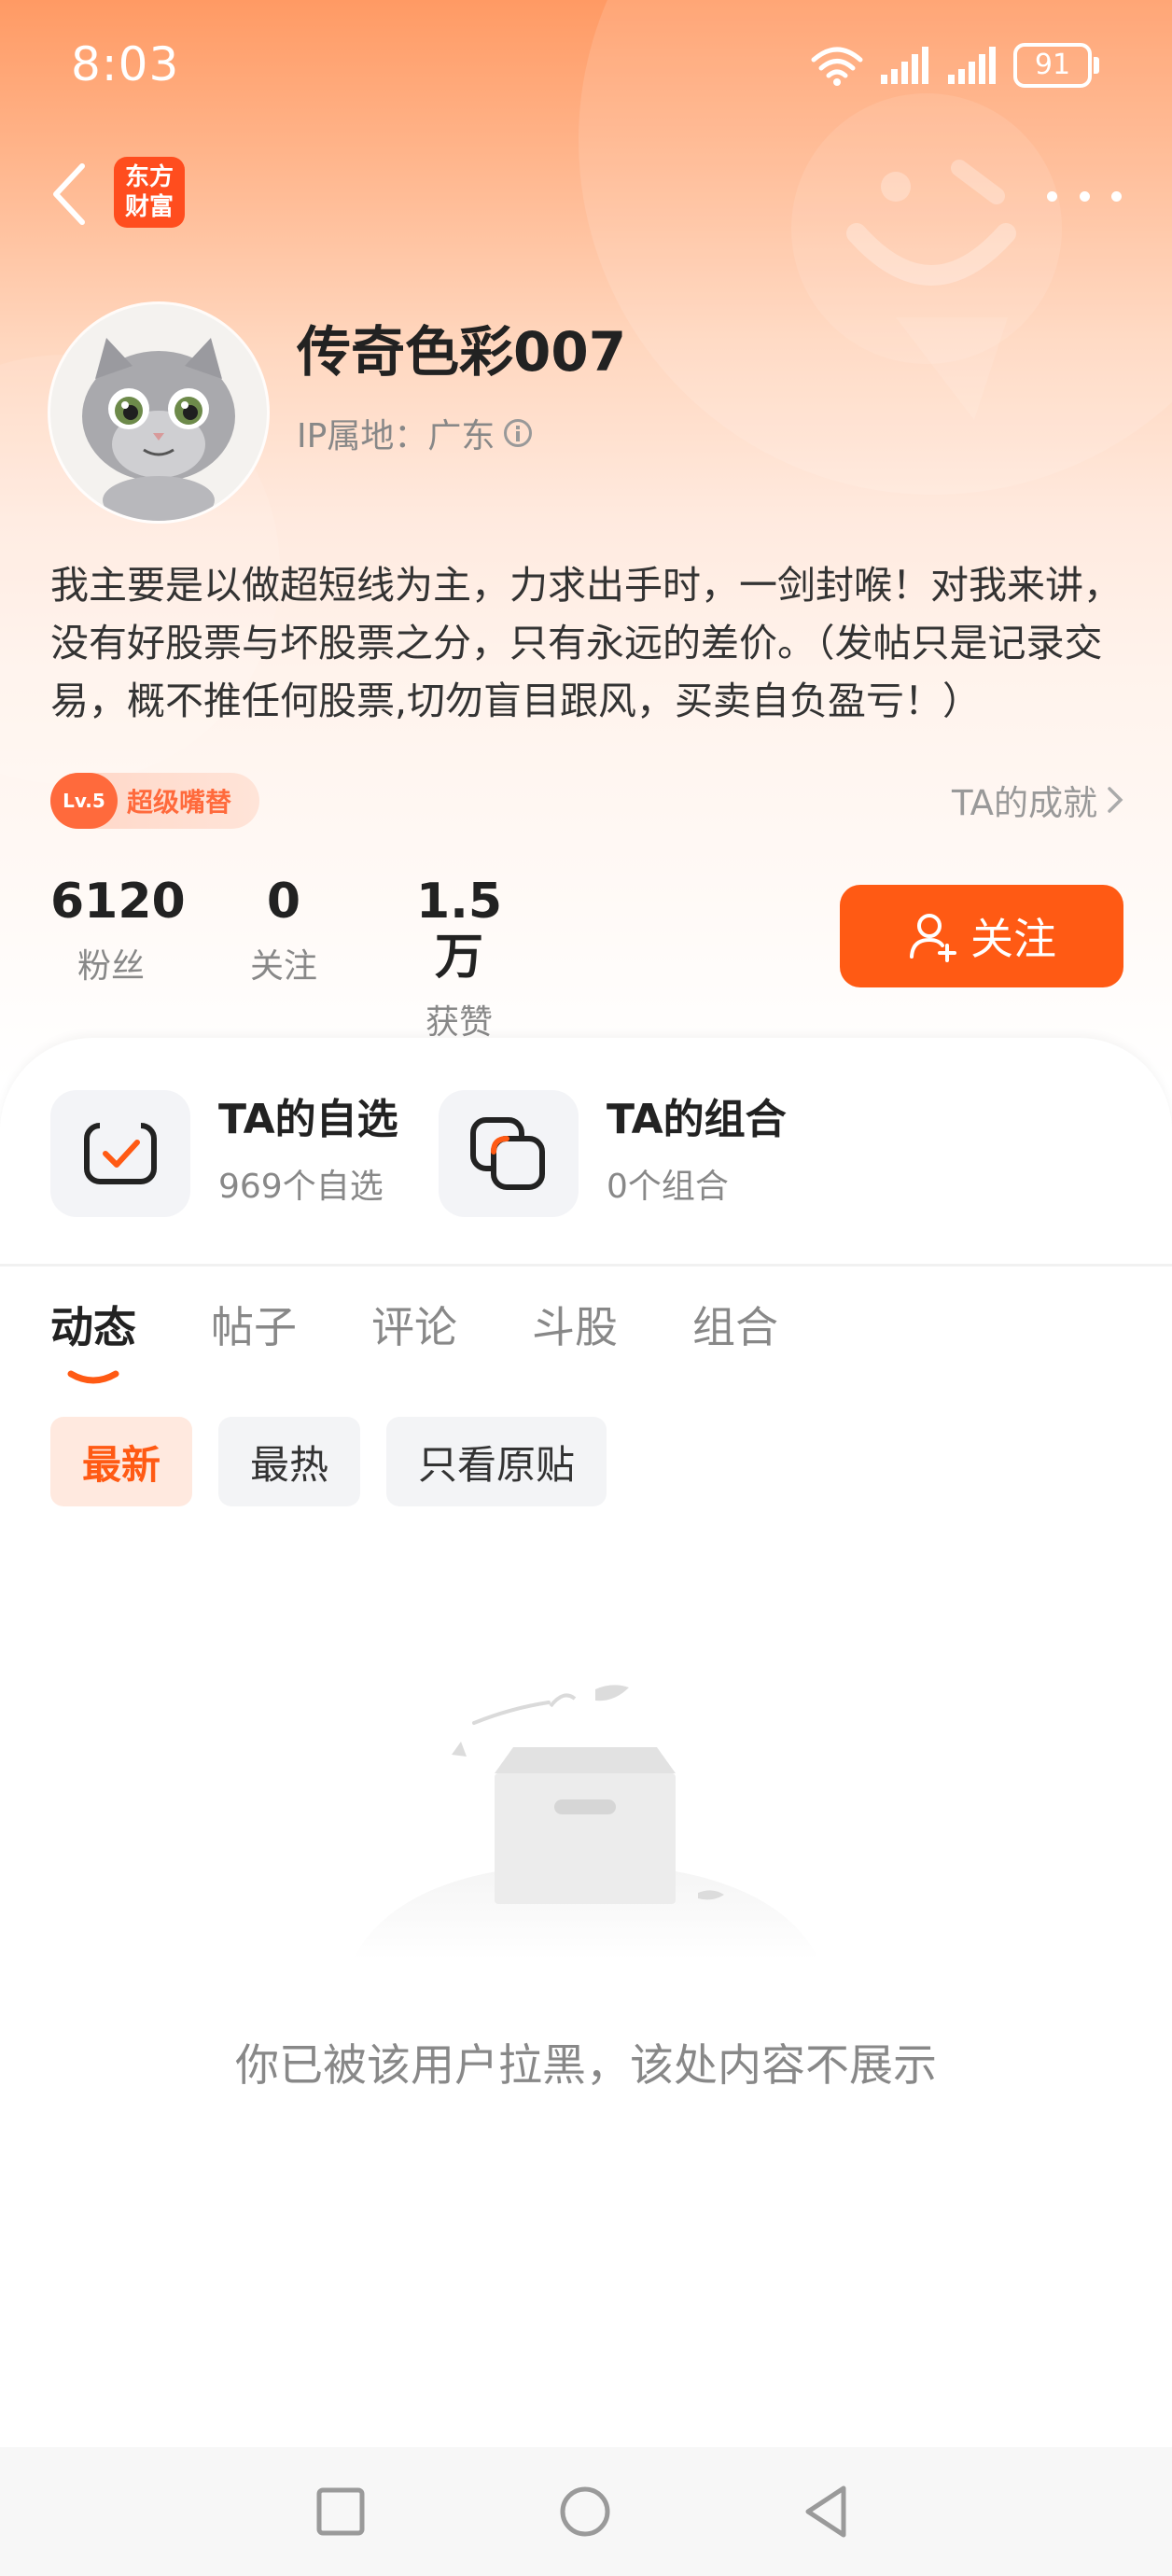 This screenshot has width=1172, height=2576. I want to click on stat-label: 关注, so click(283, 966).